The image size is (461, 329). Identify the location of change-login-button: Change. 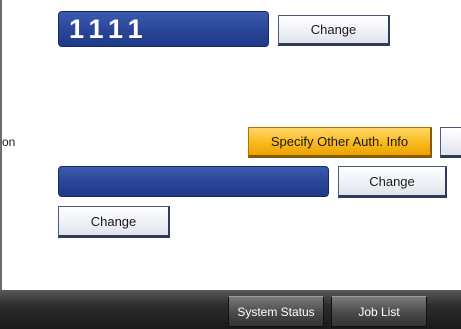
(334, 30).